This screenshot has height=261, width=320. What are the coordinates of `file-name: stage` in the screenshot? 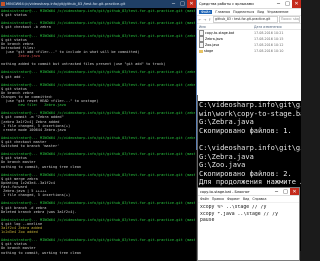 It's located at (226, 51).